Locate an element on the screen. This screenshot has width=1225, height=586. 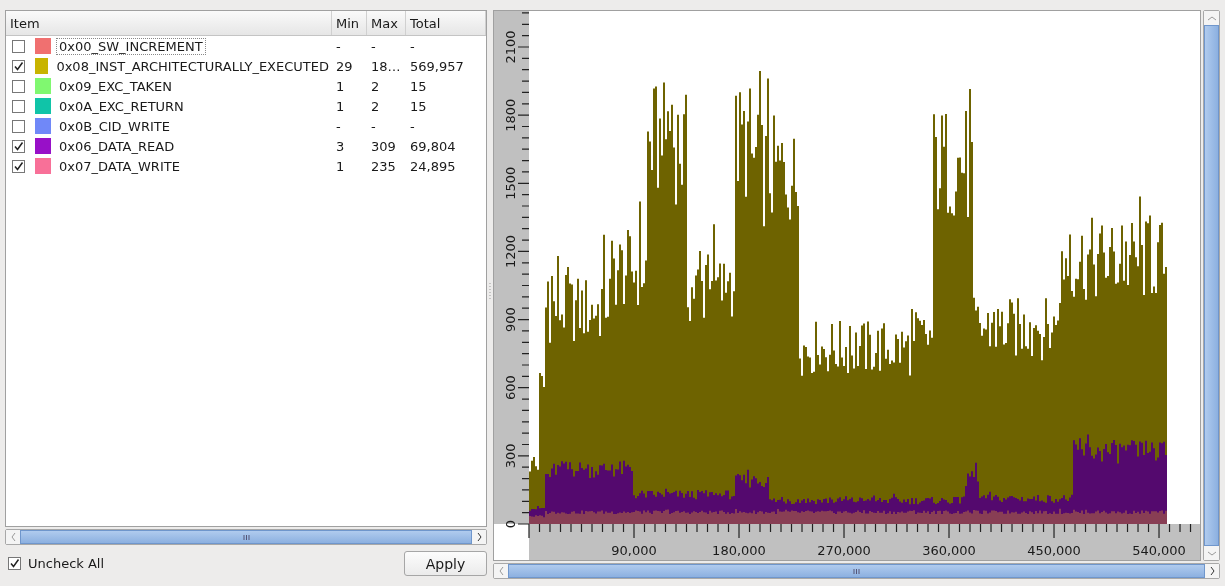
column-header: Min is located at coordinates (349, 23).